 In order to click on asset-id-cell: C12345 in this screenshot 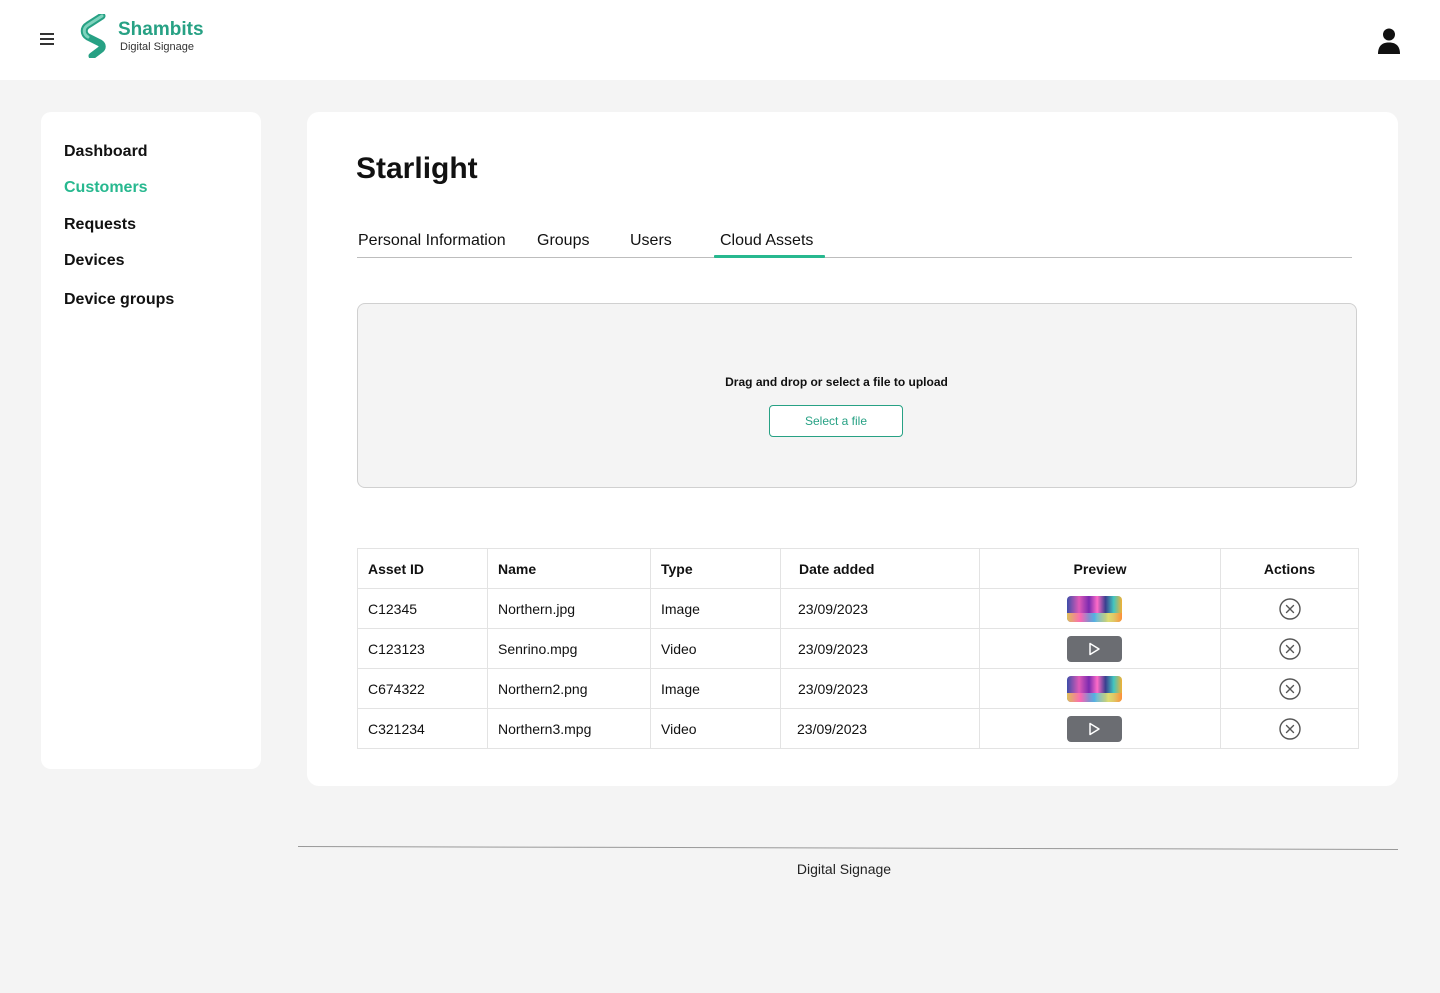, I will do `click(422, 608)`.